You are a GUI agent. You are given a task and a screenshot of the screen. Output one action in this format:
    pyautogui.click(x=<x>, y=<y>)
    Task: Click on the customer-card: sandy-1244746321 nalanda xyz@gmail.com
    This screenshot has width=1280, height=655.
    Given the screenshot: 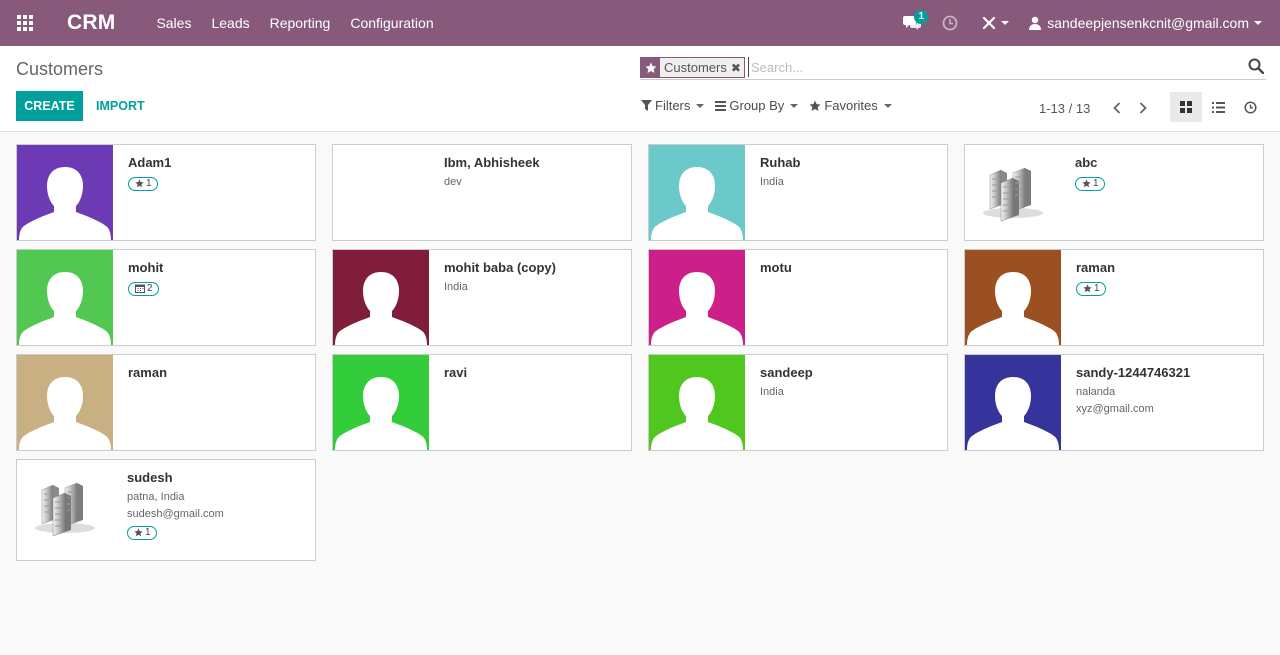 What is the action you would take?
    pyautogui.click(x=1114, y=402)
    